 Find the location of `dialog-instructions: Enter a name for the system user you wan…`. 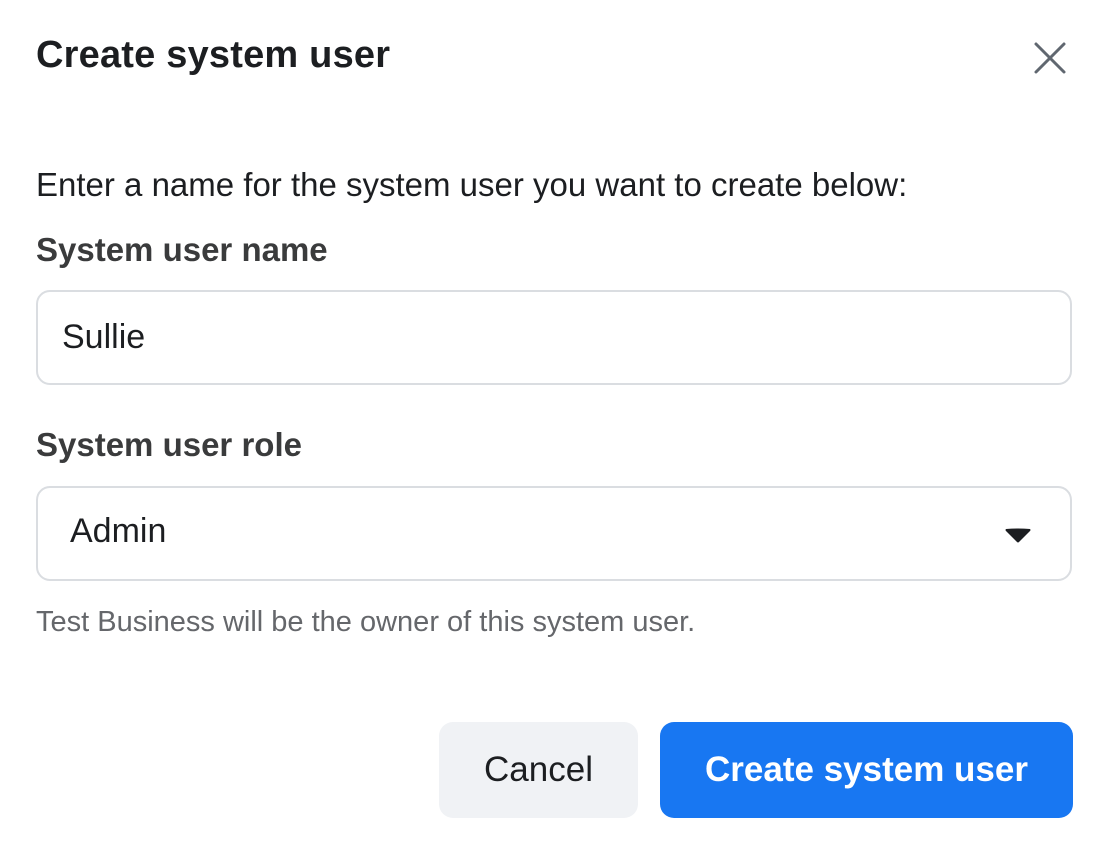

dialog-instructions: Enter a name for the system user you wan… is located at coordinates (472, 184).